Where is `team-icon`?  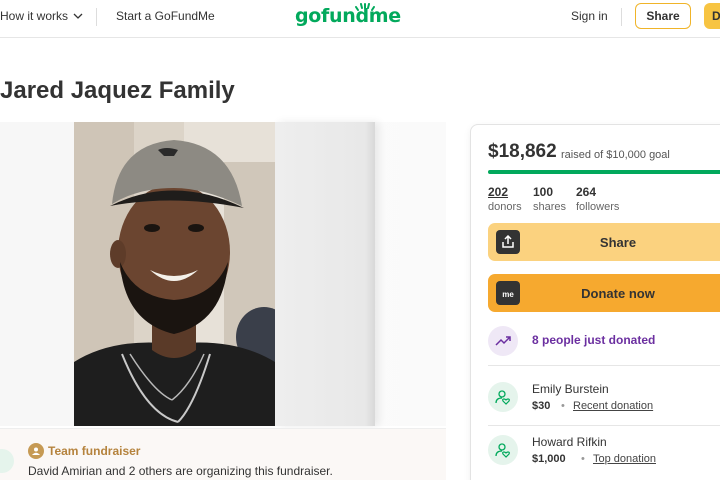
team-icon is located at coordinates (36, 451).